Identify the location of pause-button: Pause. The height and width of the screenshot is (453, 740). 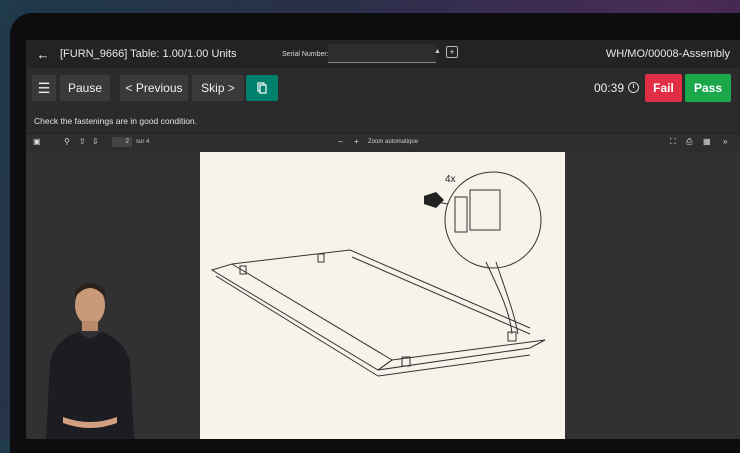
(85, 88).